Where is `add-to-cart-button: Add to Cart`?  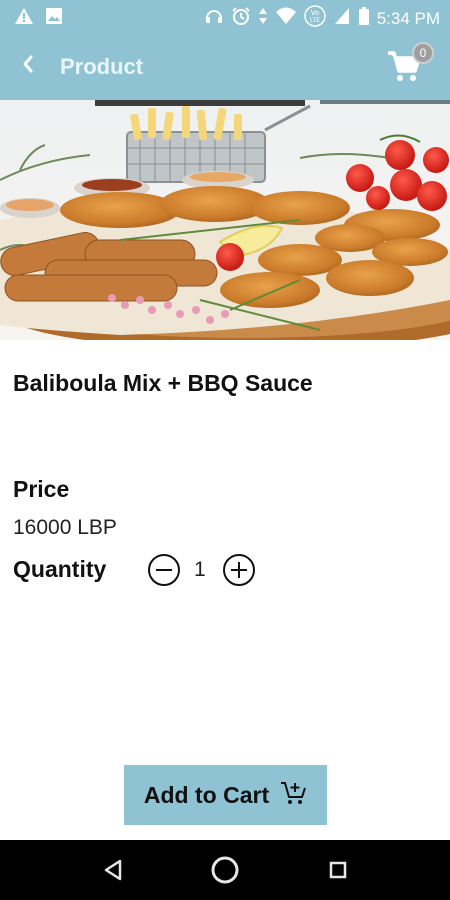
add-to-cart-button: Add to Cart is located at coordinates (225, 795).